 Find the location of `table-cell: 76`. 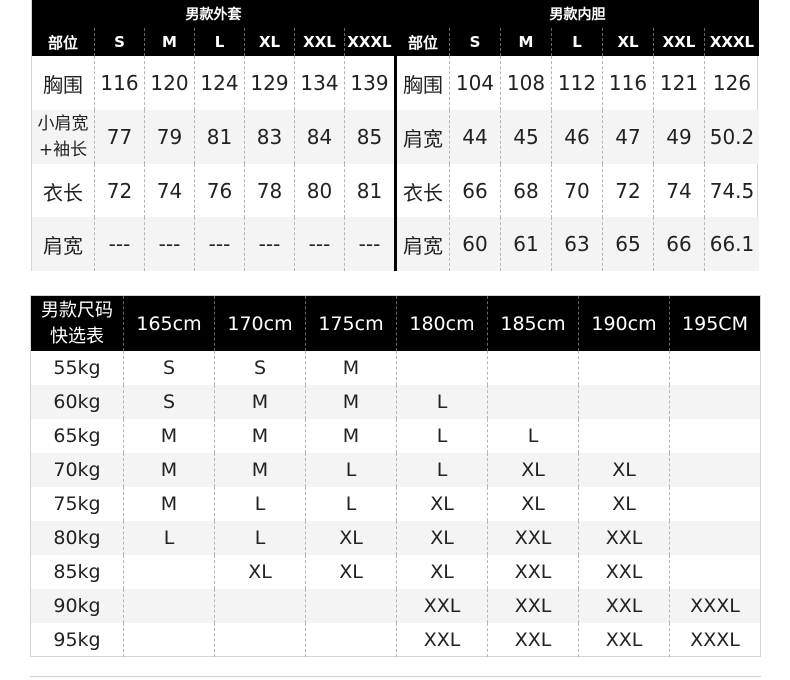

table-cell: 76 is located at coordinates (220, 191).